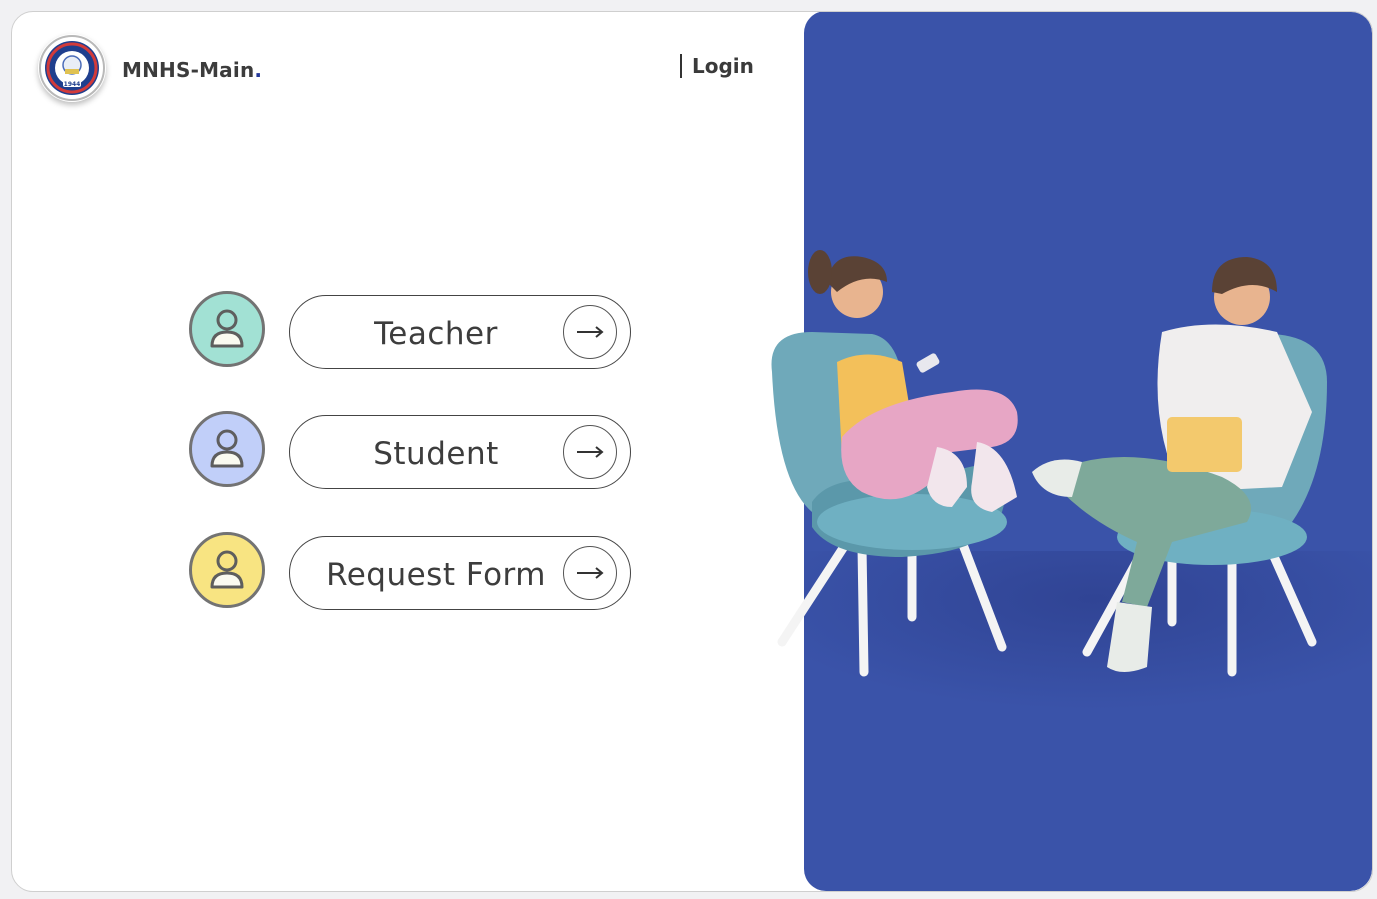  I want to click on teacher-button: Teacher, so click(460, 332).